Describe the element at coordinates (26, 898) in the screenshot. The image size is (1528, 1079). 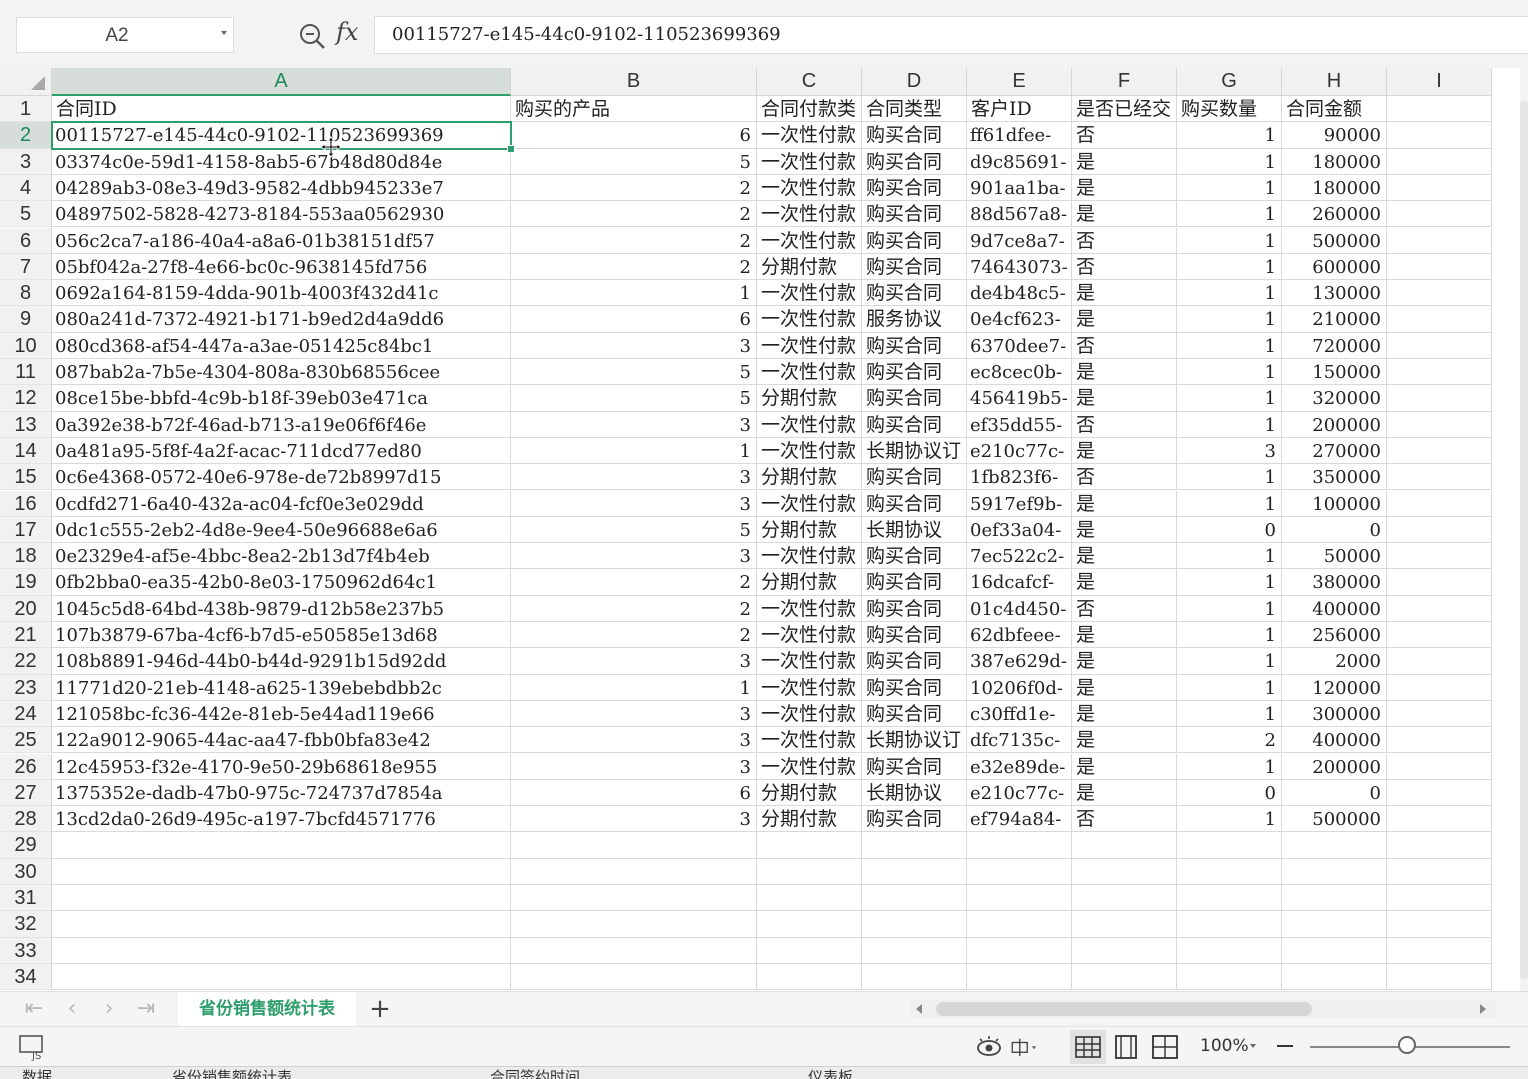
I see `row-header: 31` at that location.